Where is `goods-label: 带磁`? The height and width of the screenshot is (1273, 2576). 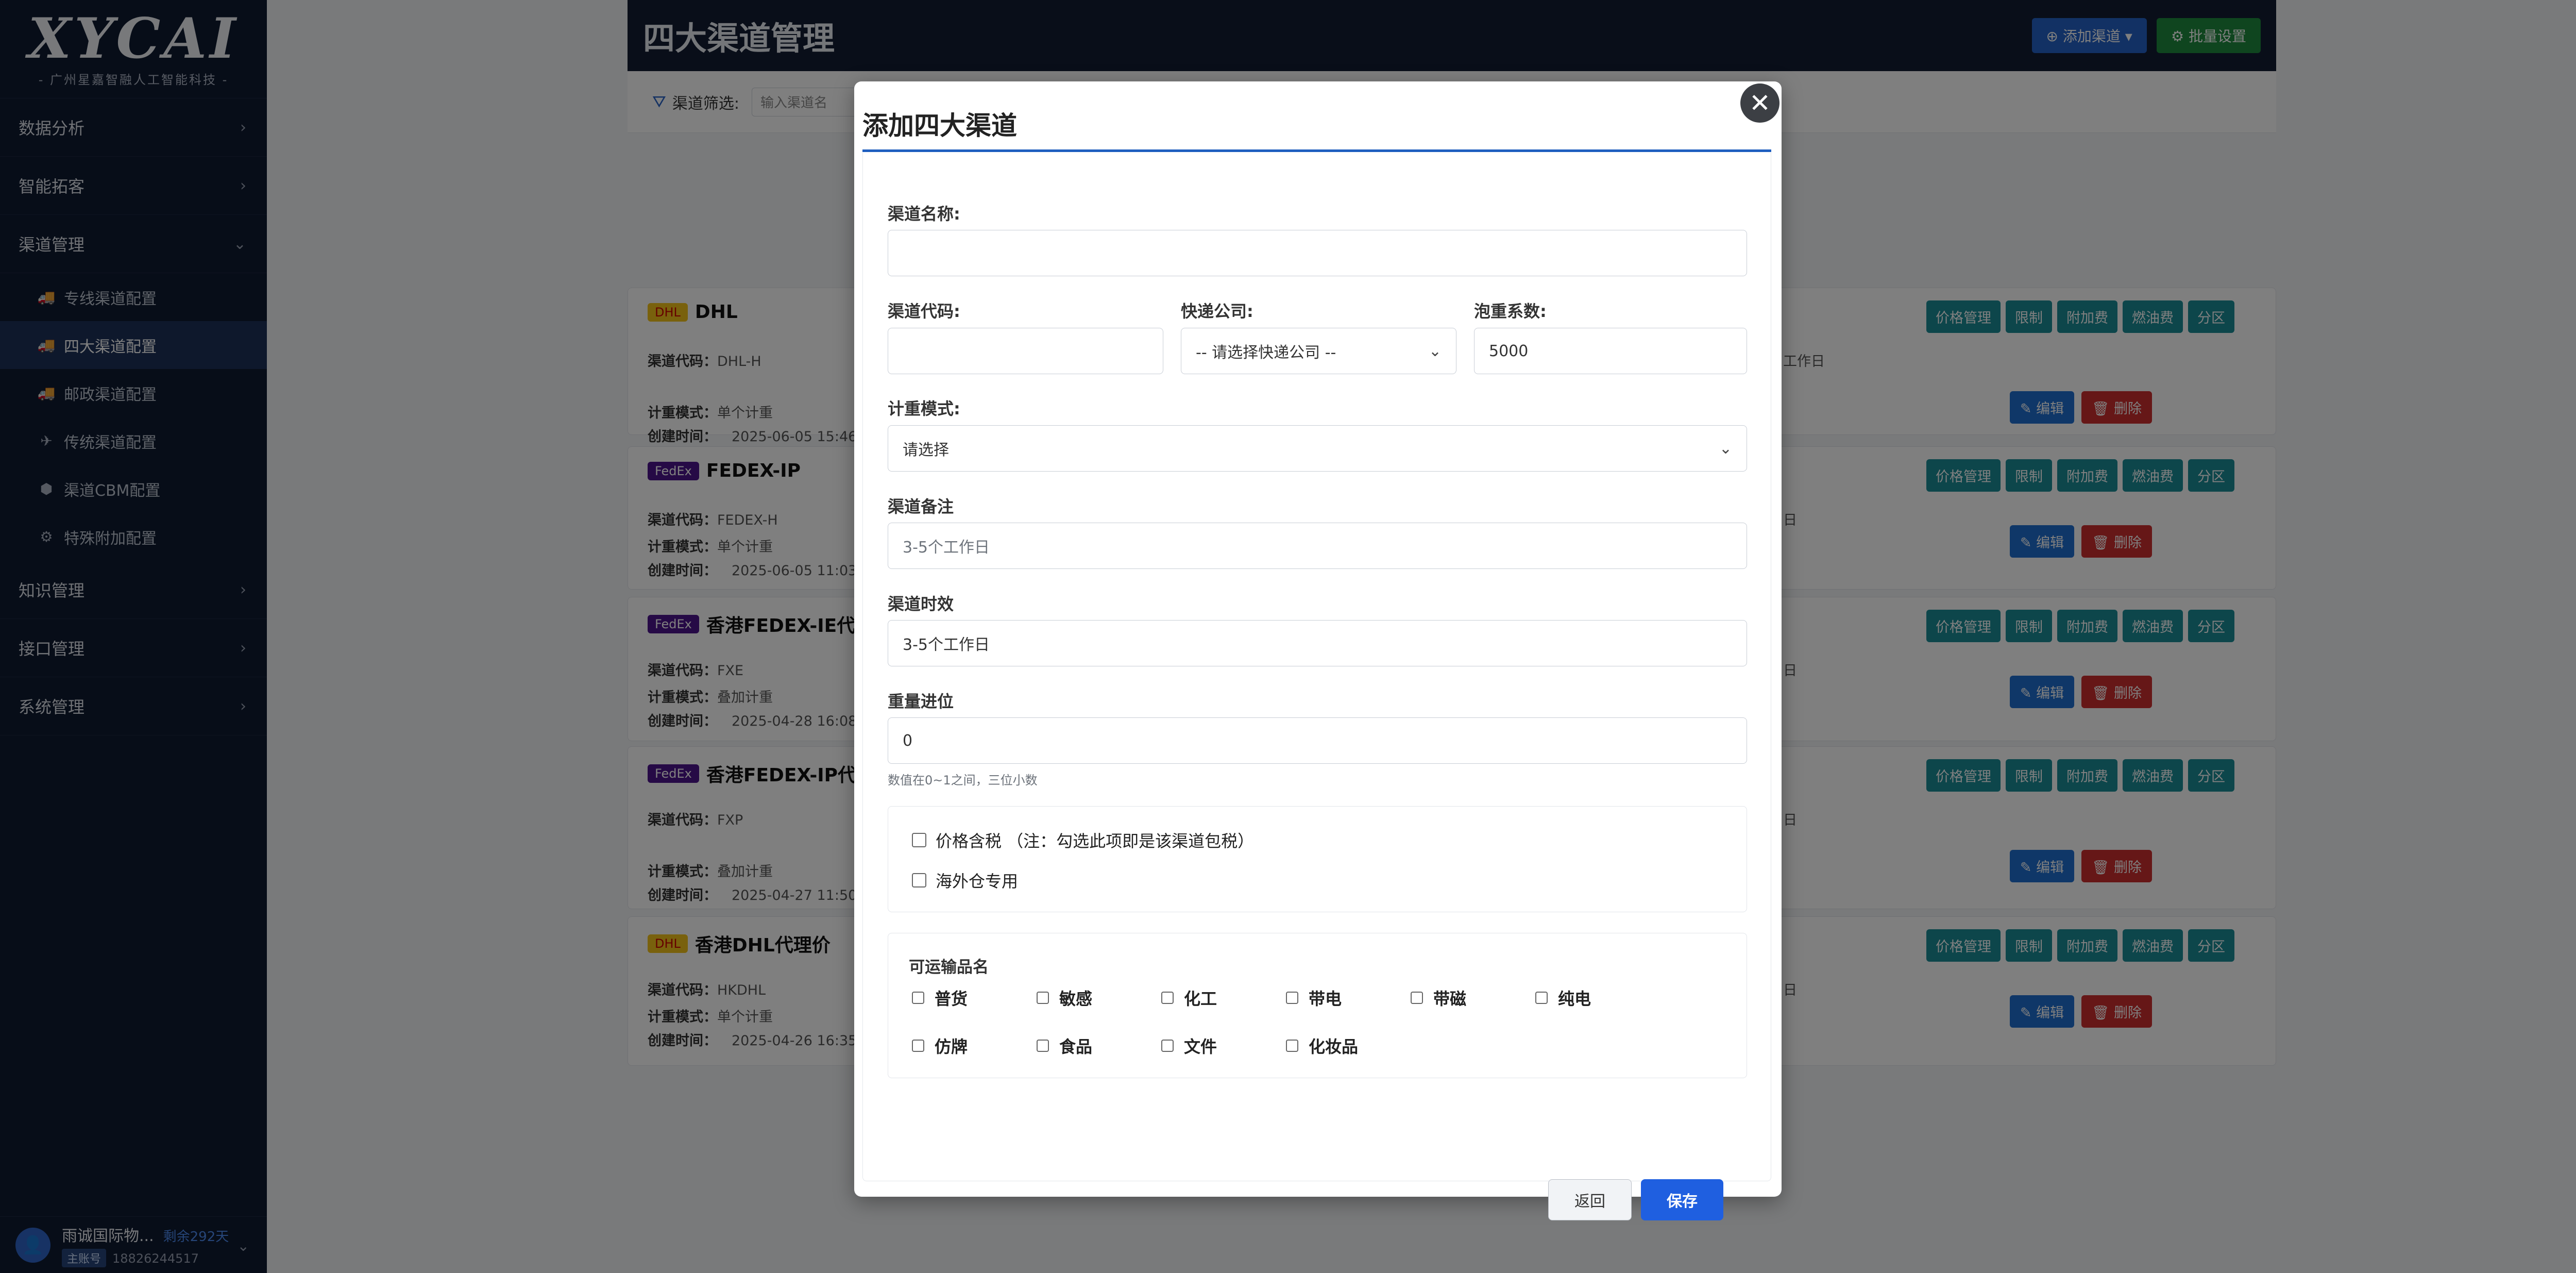 goods-label: 带磁 is located at coordinates (1450, 999).